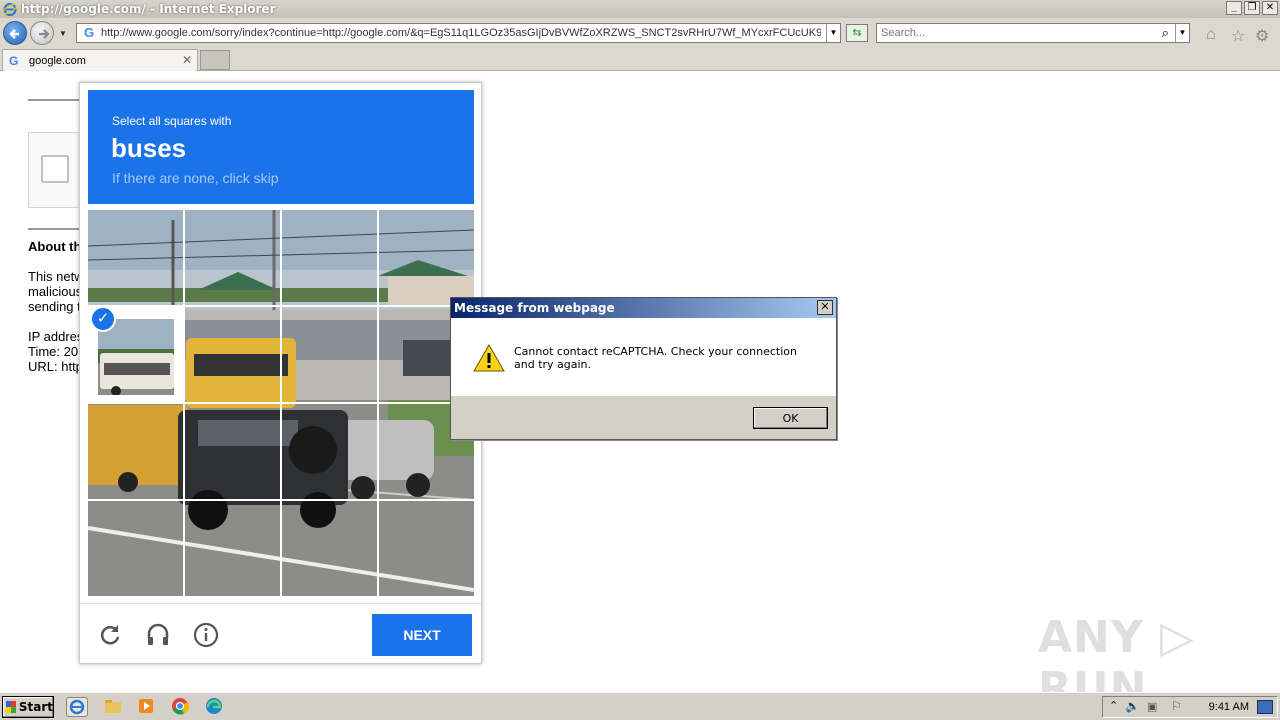 The image size is (1280, 720). I want to click on network-icon: ▣, so click(1152, 706).